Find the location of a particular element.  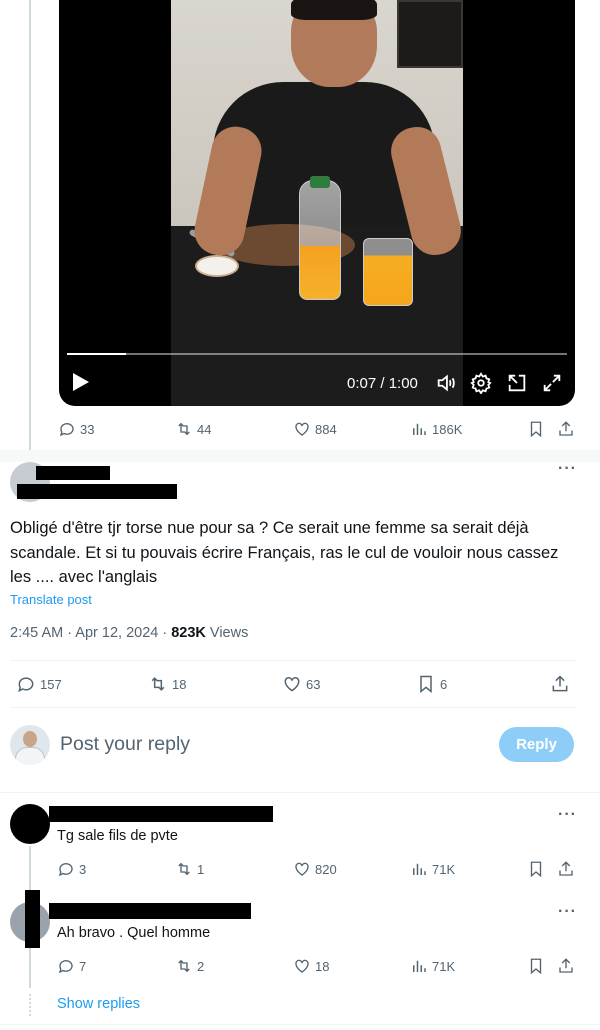

like-count: 820 is located at coordinates (326, 869).